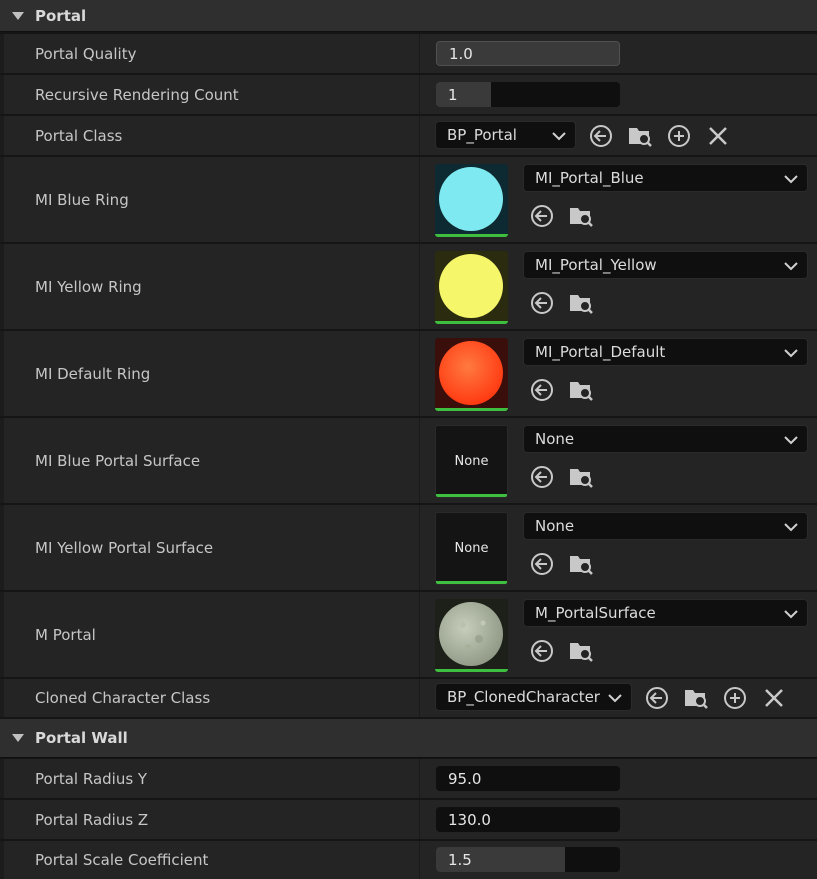  What do you see at coordinates (408, 136) in the screenshot?
I see `property-row-portal-class: Portal Class BP_Portal` at bounding box center [408, 136].